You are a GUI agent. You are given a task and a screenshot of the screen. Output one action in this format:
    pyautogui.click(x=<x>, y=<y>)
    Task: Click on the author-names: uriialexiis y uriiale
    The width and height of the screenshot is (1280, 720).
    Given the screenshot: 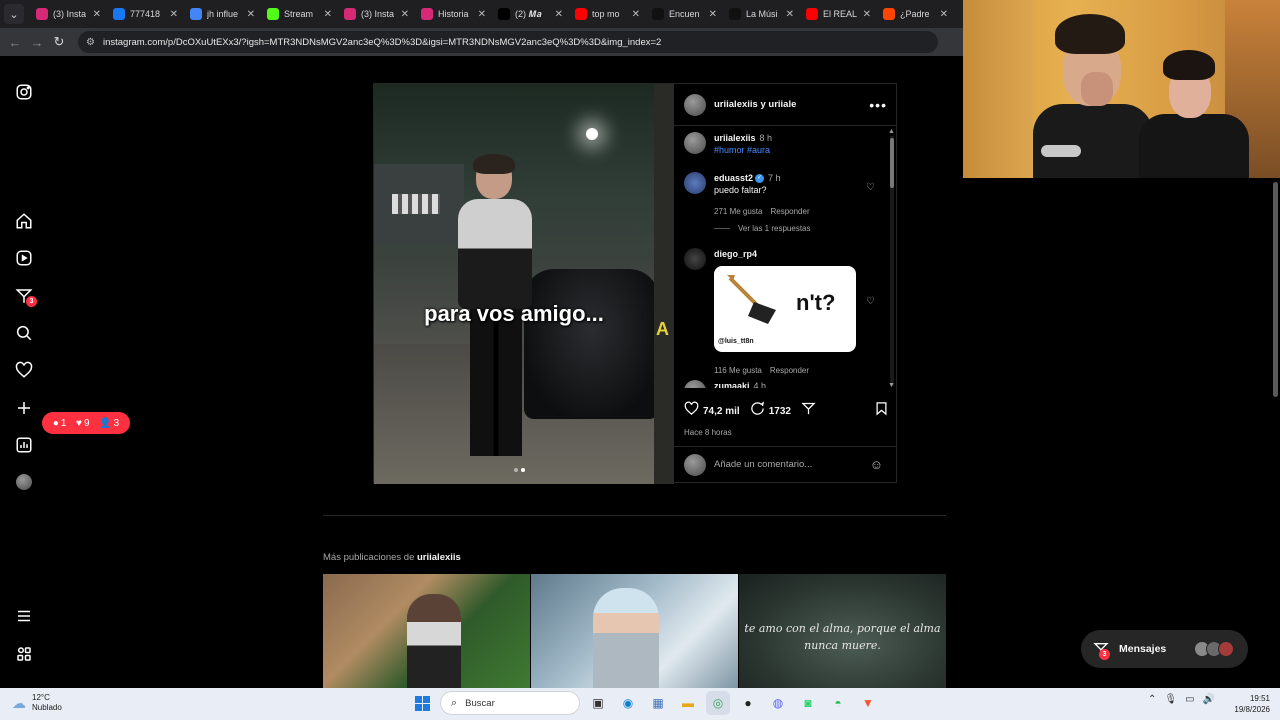 What is the action you would take?
    pyautogui.click(x=791, y=104)
    